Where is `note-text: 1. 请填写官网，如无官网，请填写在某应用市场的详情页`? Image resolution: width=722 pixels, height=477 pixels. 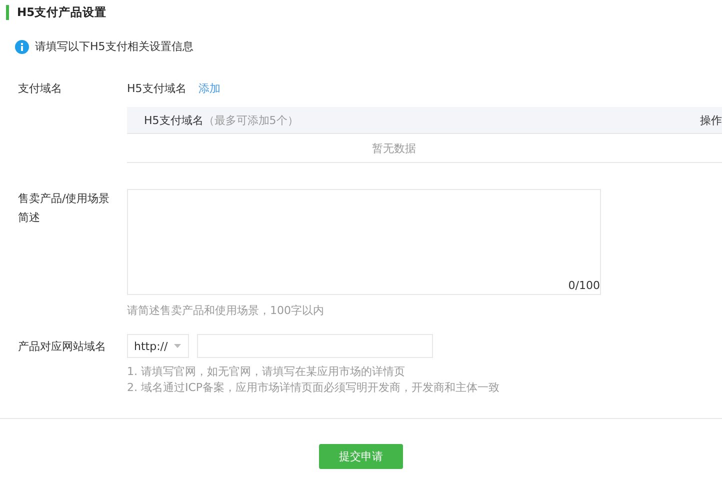 note-text: 1. 请填写官网，如无官网，请填写在某应用市场的详情页 is located at coordinates (266, 372).